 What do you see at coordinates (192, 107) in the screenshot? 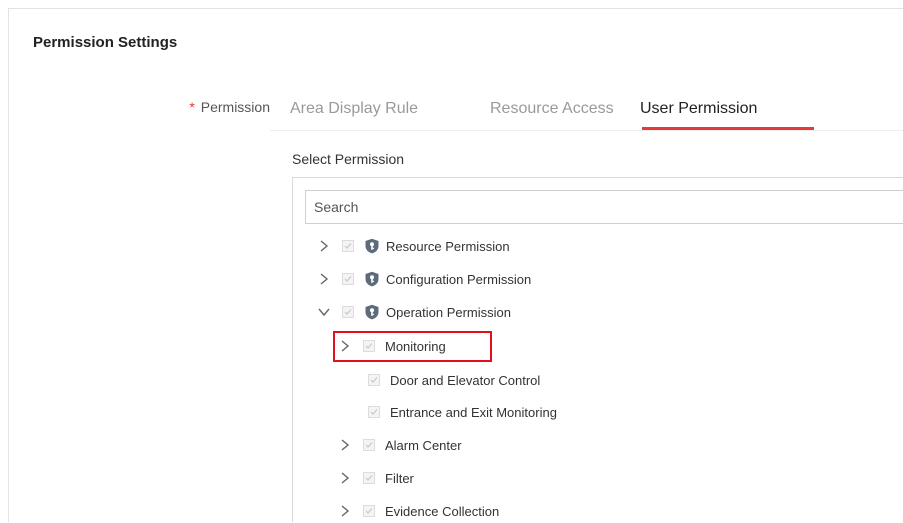
I see `required-mark: *` at bounding box center [192, 107].